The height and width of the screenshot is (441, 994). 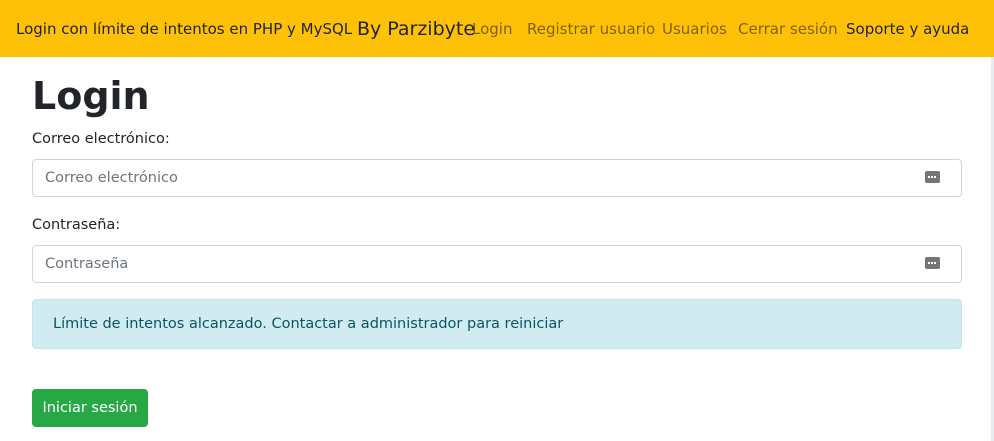 I want to click on email-label: Correo electrónico:, so click(x=101, y=139).